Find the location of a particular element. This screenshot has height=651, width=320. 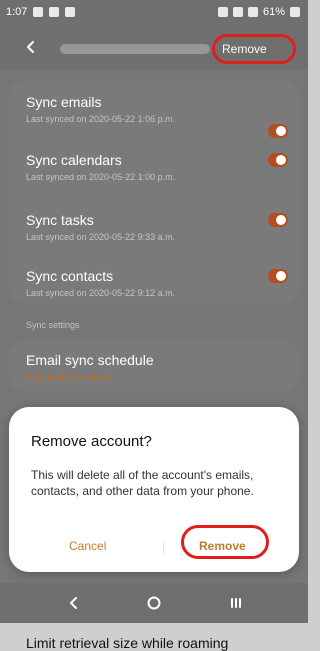

status-time: 1:07 is located at coordinates (17, 12).